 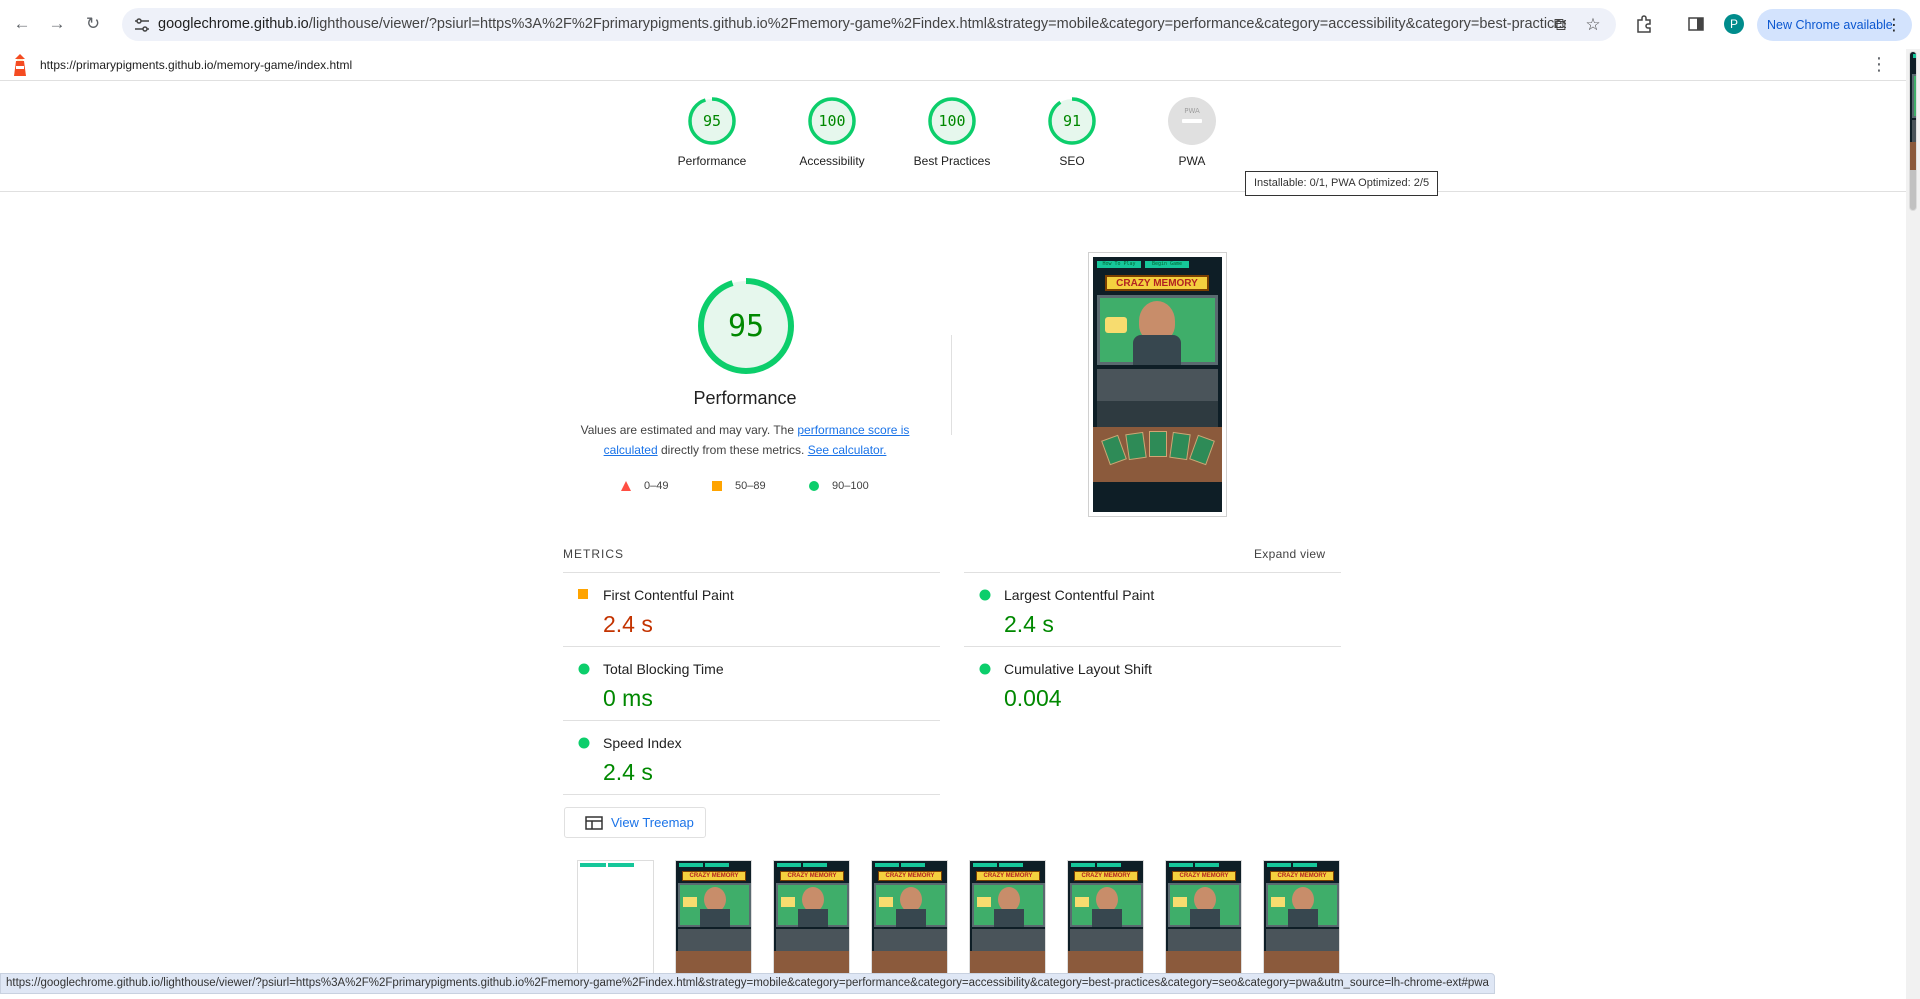 I want to click on metric-name: Total Blocking Time, so click(x=663, y=669).